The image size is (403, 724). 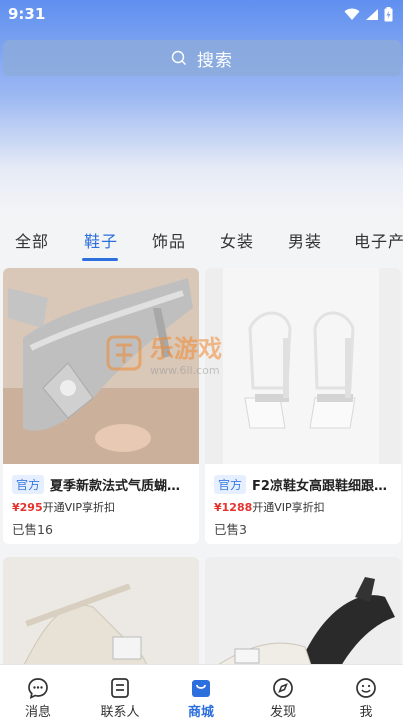 I want to click on sold-count: 已售16, so click(x=32, y=529).